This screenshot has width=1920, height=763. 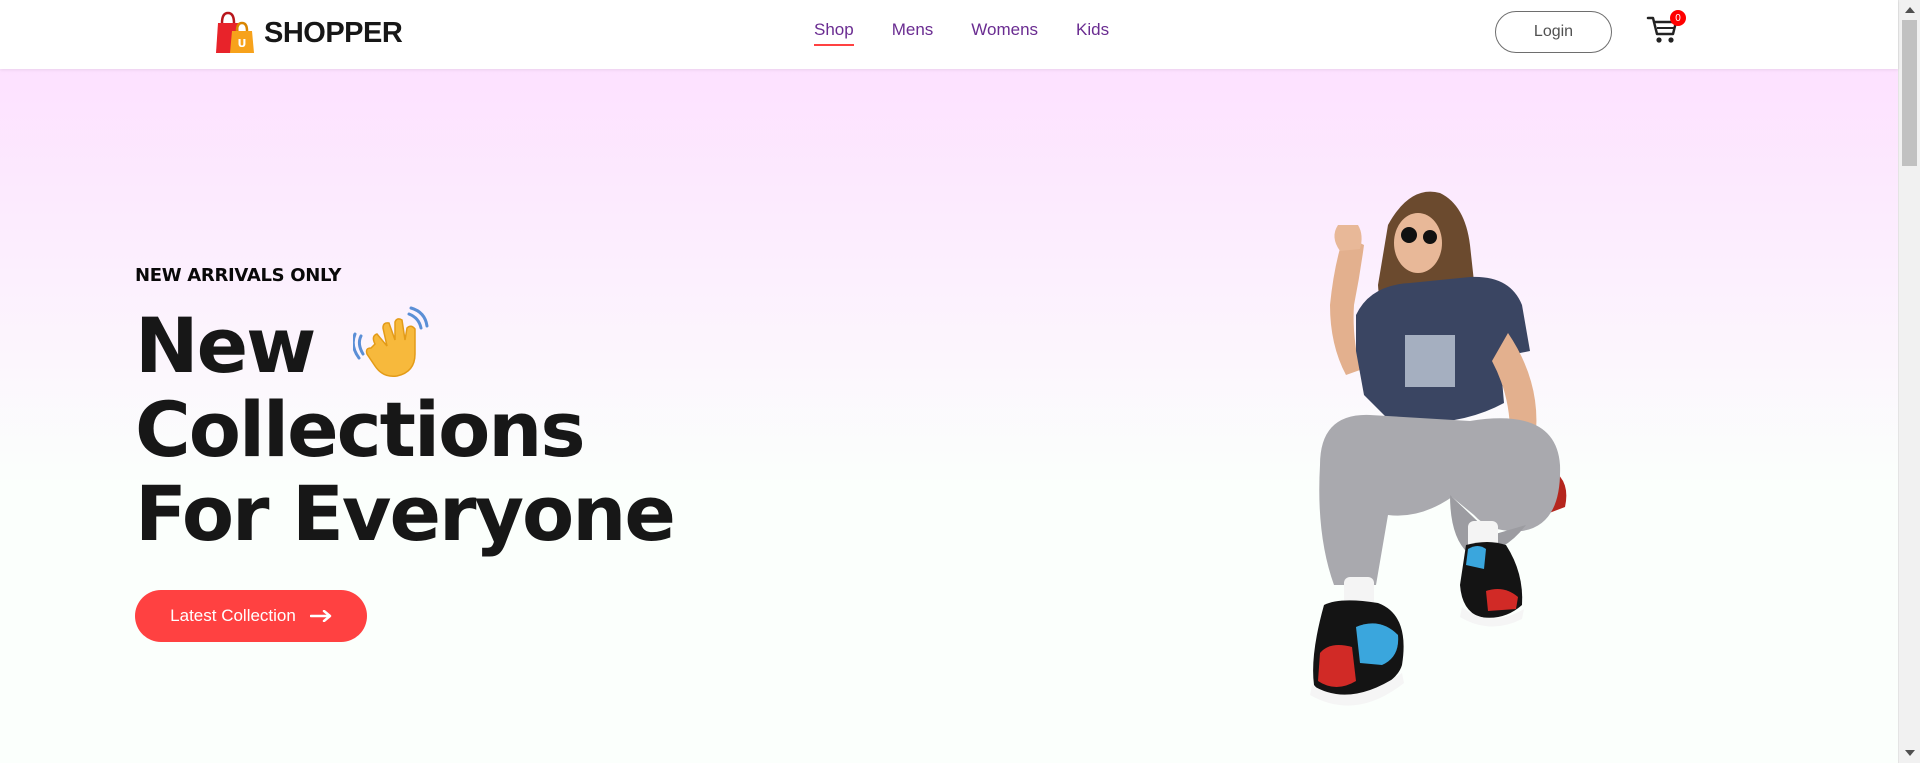 What do you see at coordinates (1910, 10) in the screenshot?
I see `scroll-up-icon` at bounding box center [1910, 10].